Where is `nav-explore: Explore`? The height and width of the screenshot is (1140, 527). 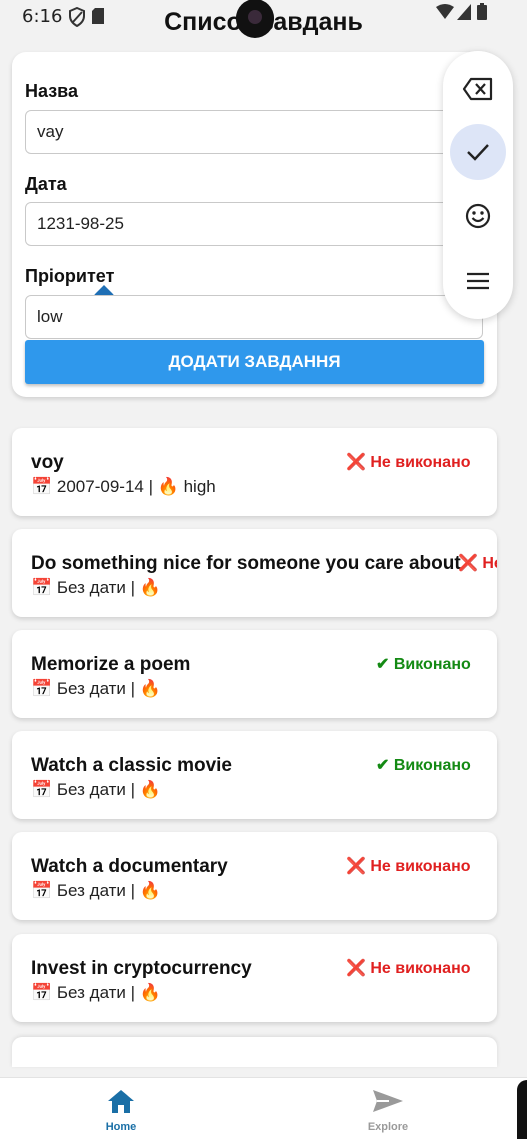
nav-explore: Explore is located at coordinates (388, 1110).